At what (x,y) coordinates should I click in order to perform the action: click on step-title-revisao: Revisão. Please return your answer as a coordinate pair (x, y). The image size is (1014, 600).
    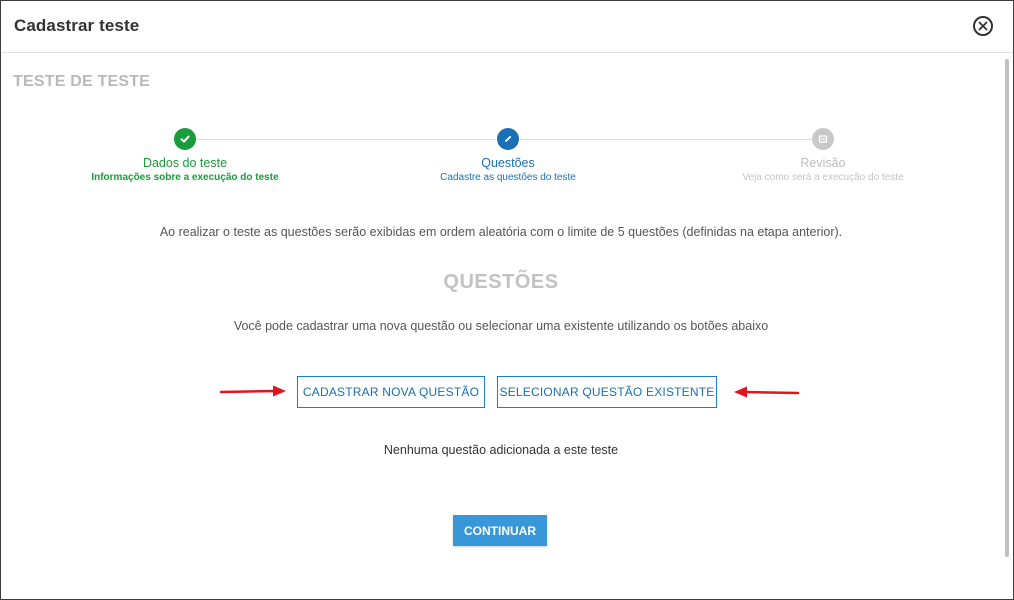
    Looking at the image, I should click on (823, 163).